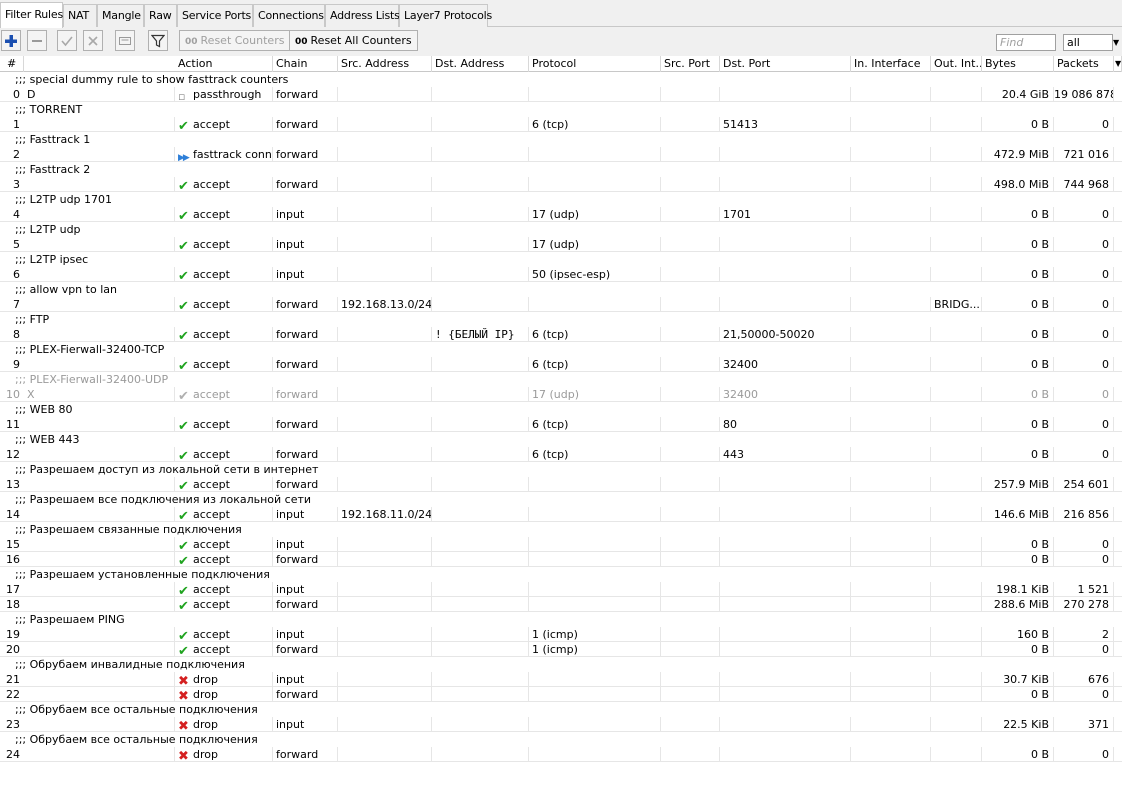 The height and width of the screenshot is (786, 1122). Describe the element at coordinates (561, 409) in the screenshot. I see `rule-comment: ;;; WEB 80` at that location.